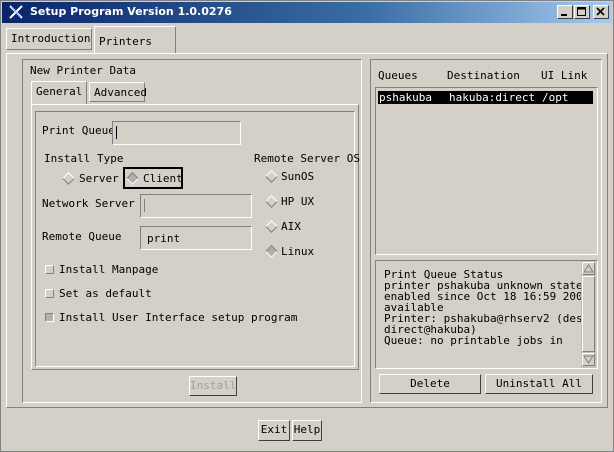  I want to click on delete-button-label: Delete, so click(430, 383).